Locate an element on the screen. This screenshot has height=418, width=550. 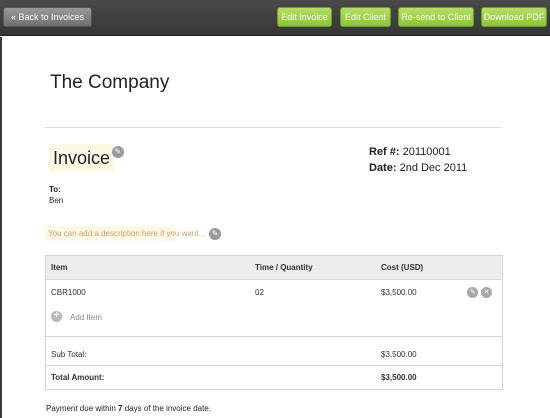
invoice-ref: Ref #: 20110001 is located at coordinates (410, 152).